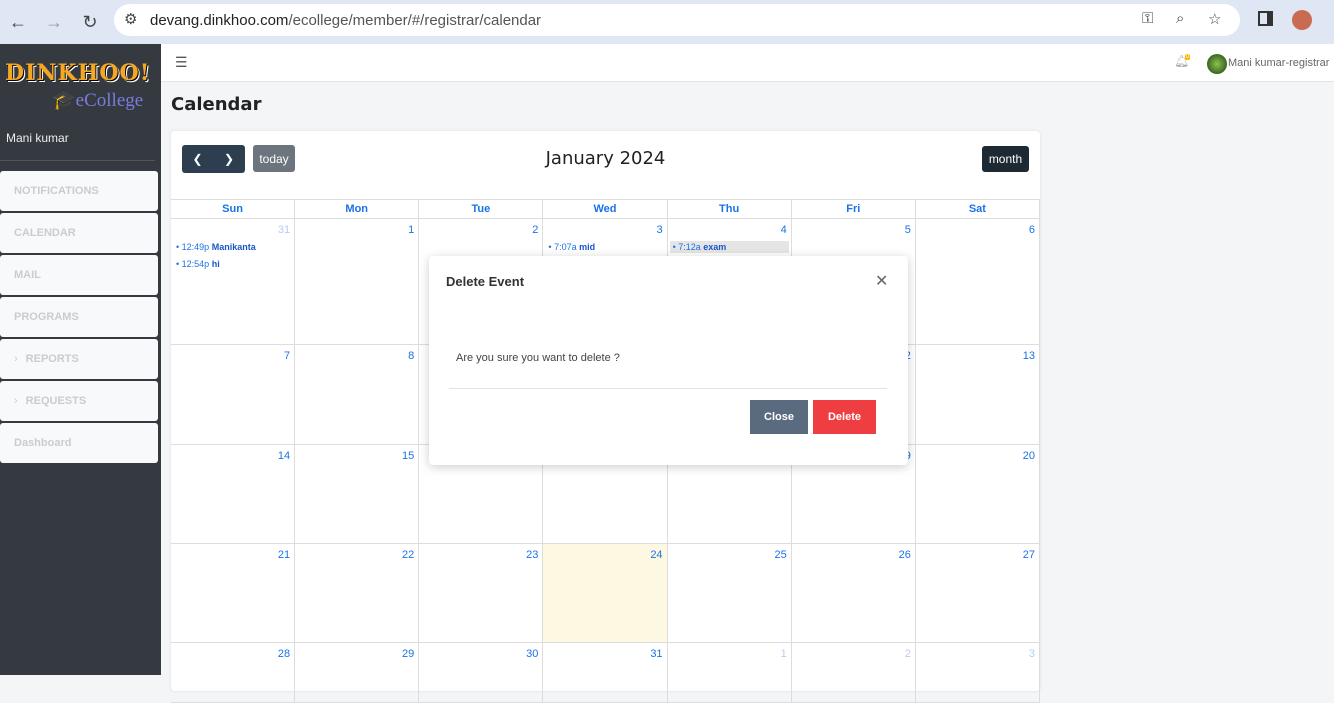 This screenshot has width=1334, height=703. What do you see at coordinates (45, 233) in the screenshot?
I see `sidebar-item-label: CALENDAR` at bounding box center [45, 233].